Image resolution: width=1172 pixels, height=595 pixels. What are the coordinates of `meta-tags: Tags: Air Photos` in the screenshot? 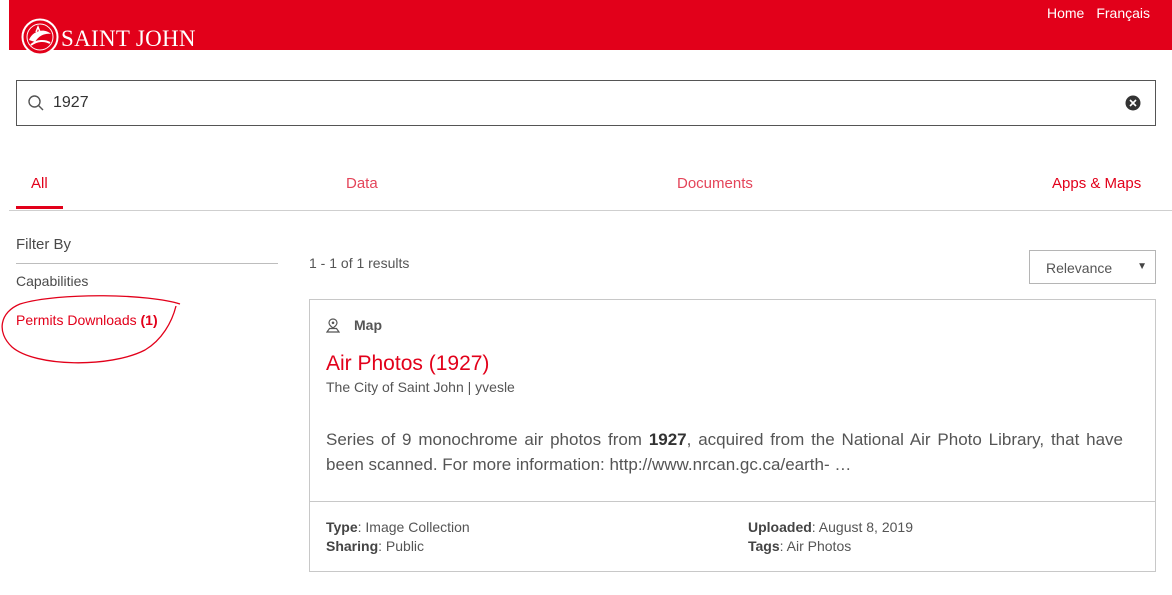 It's located at (799, 546).